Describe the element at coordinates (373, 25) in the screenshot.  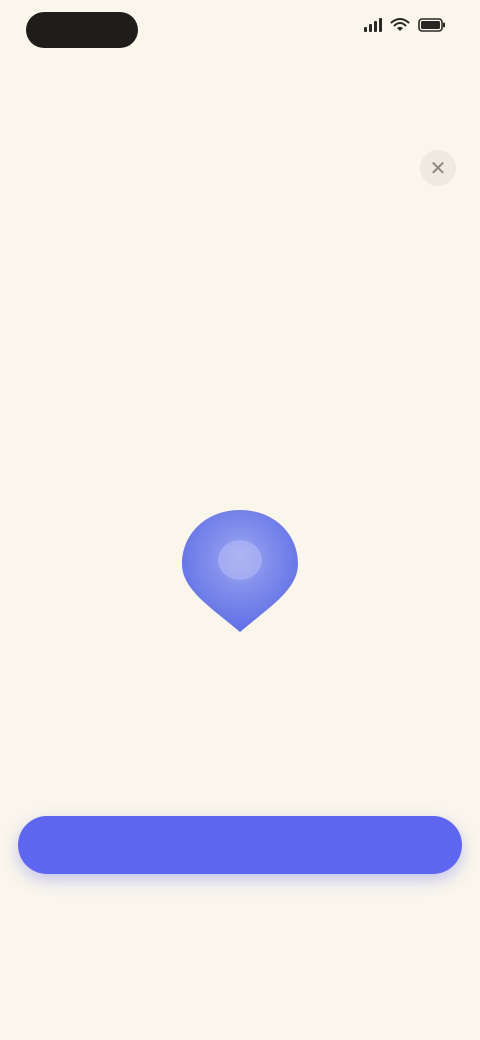
I see `signal-icon` at that location.